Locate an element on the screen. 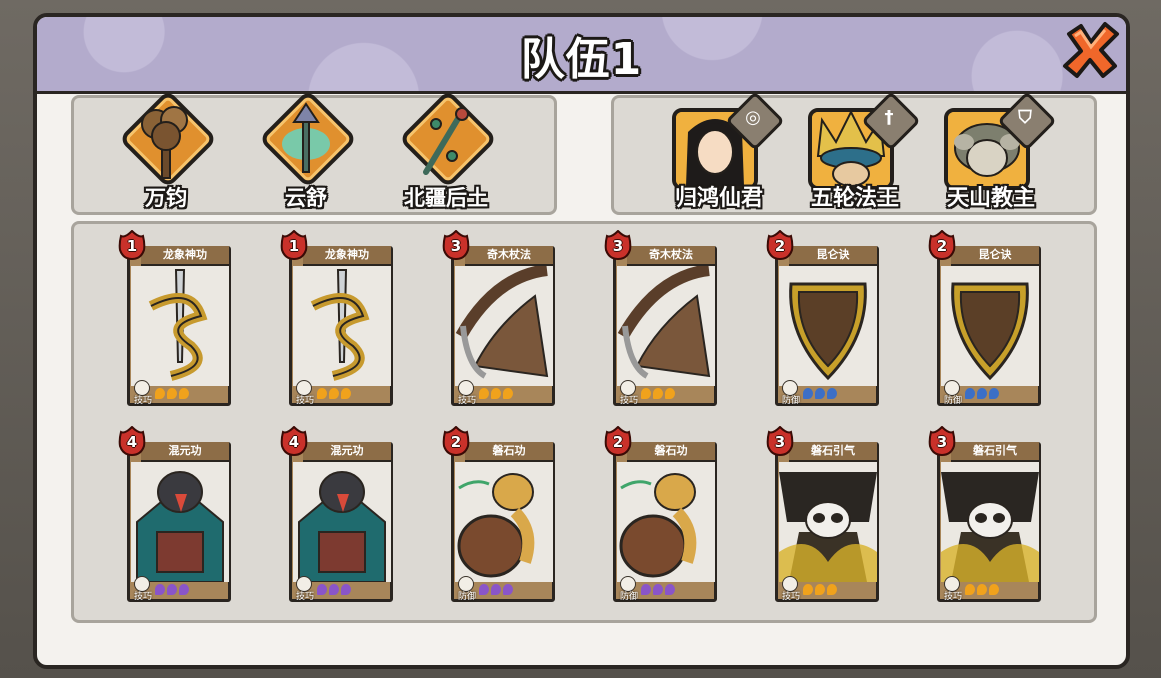  cost-value: 2 is located at coordinates (780, 246).